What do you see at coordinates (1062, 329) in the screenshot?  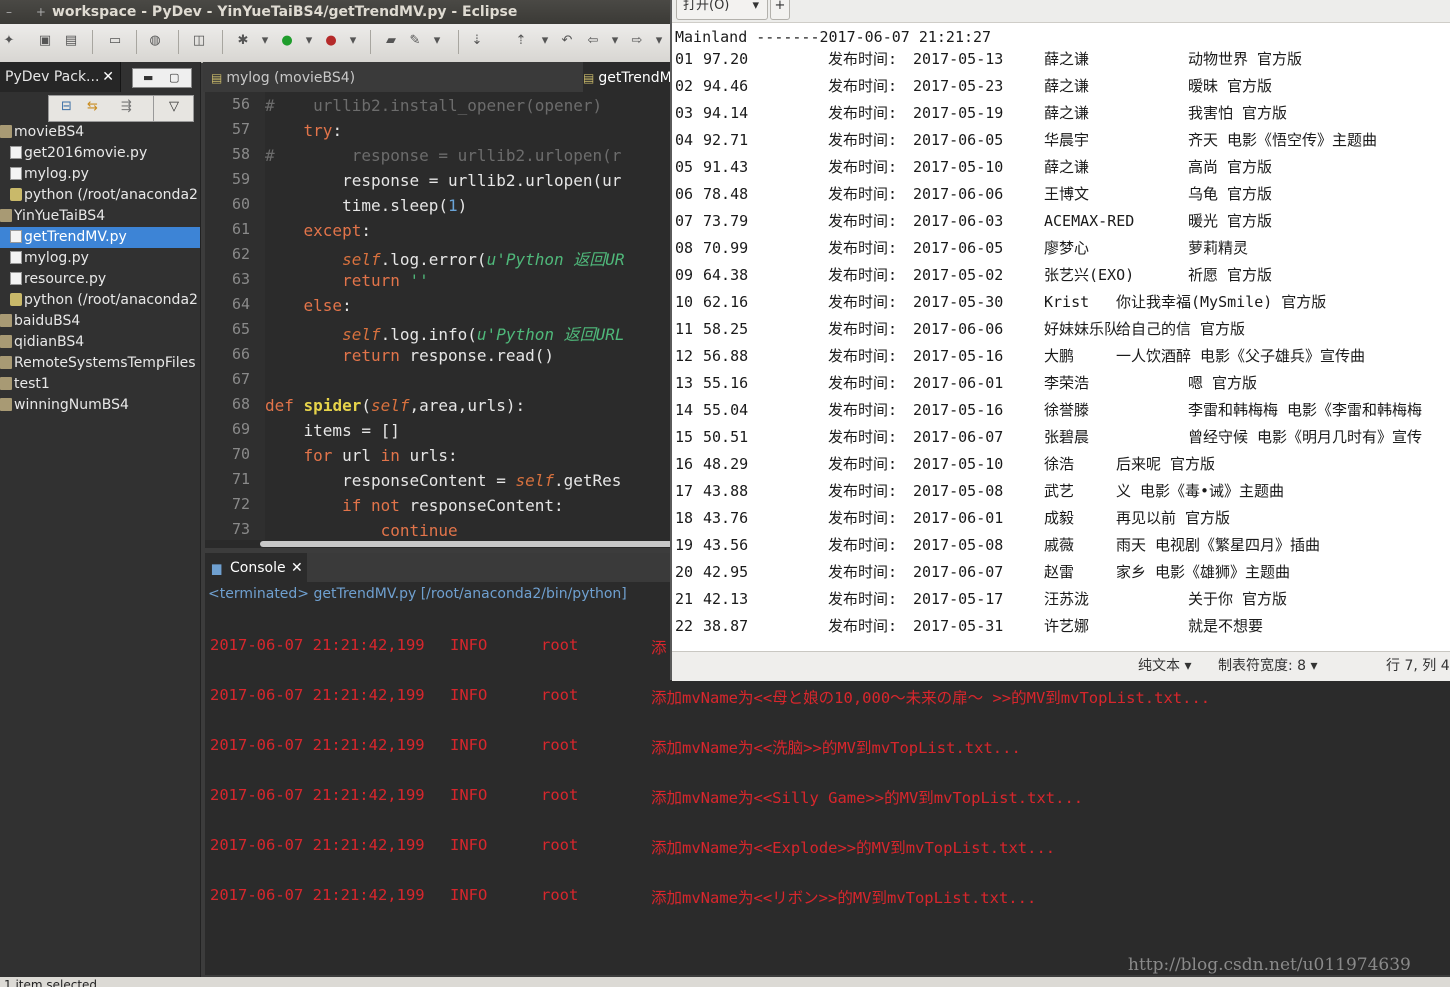 I see `ranking-row: 11 58.25 发布时间: 2017-06-06 好妹妹乐队 给自己的信 官方版` at bounding box center [1062, 329].